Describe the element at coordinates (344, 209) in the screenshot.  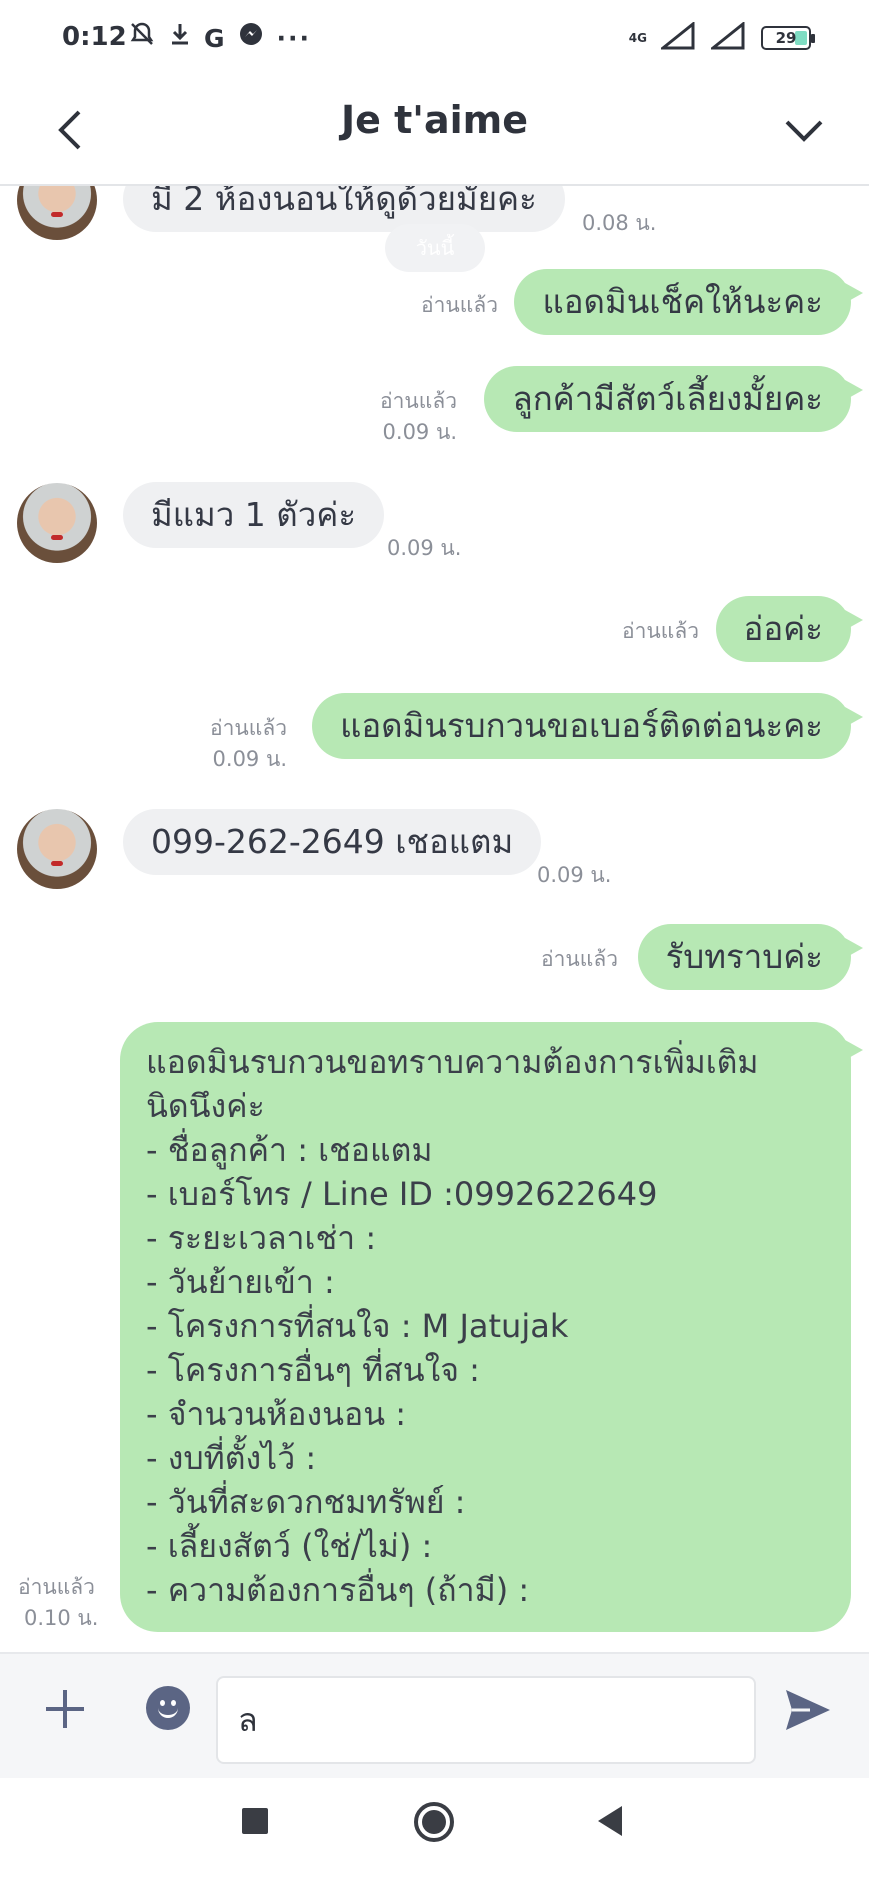
I see `incoming-message: มี 2 ห้องนอนให้ดูด้วยมั้ยคะ` at that location.